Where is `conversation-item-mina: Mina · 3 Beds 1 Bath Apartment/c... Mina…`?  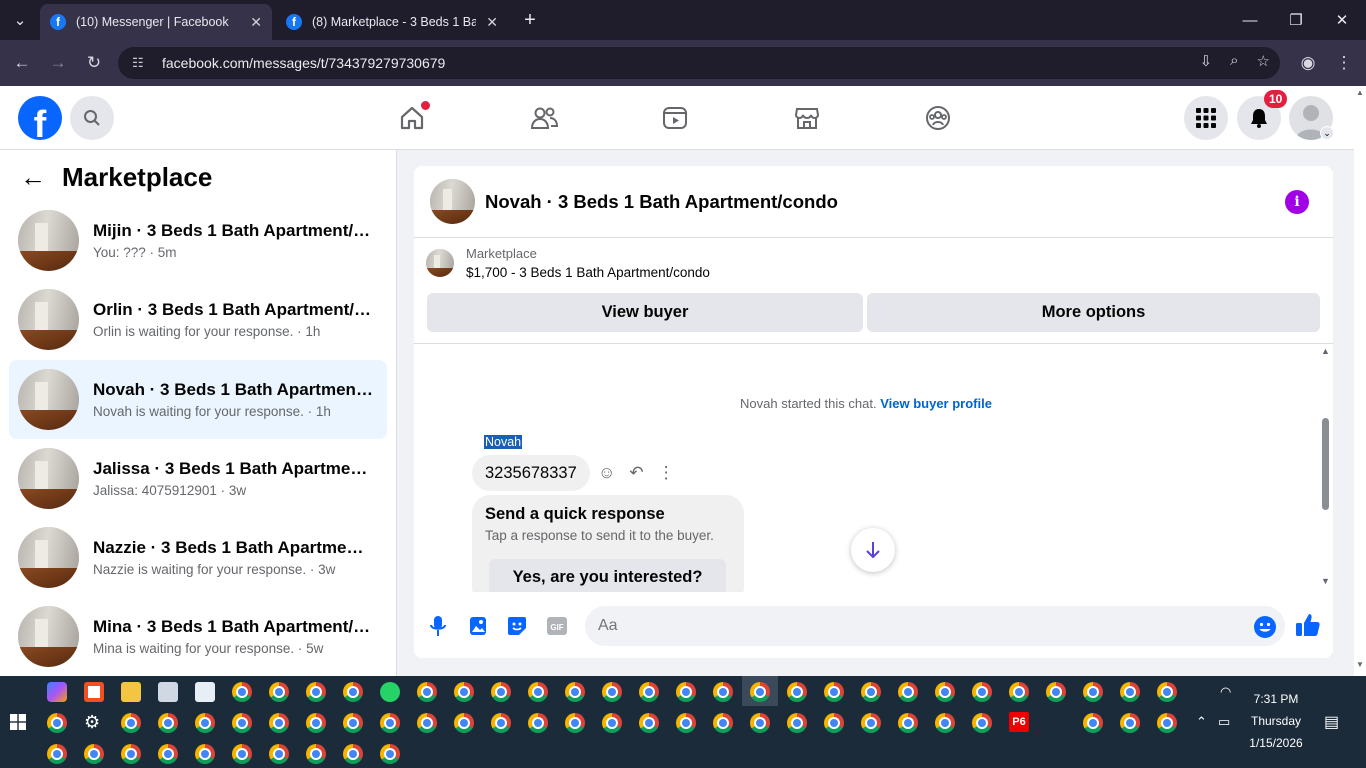 conversation-item-mina: Mina · 3 Beds 1 Bath Apartment/c... Mina… is located at coordinates (198, 636).